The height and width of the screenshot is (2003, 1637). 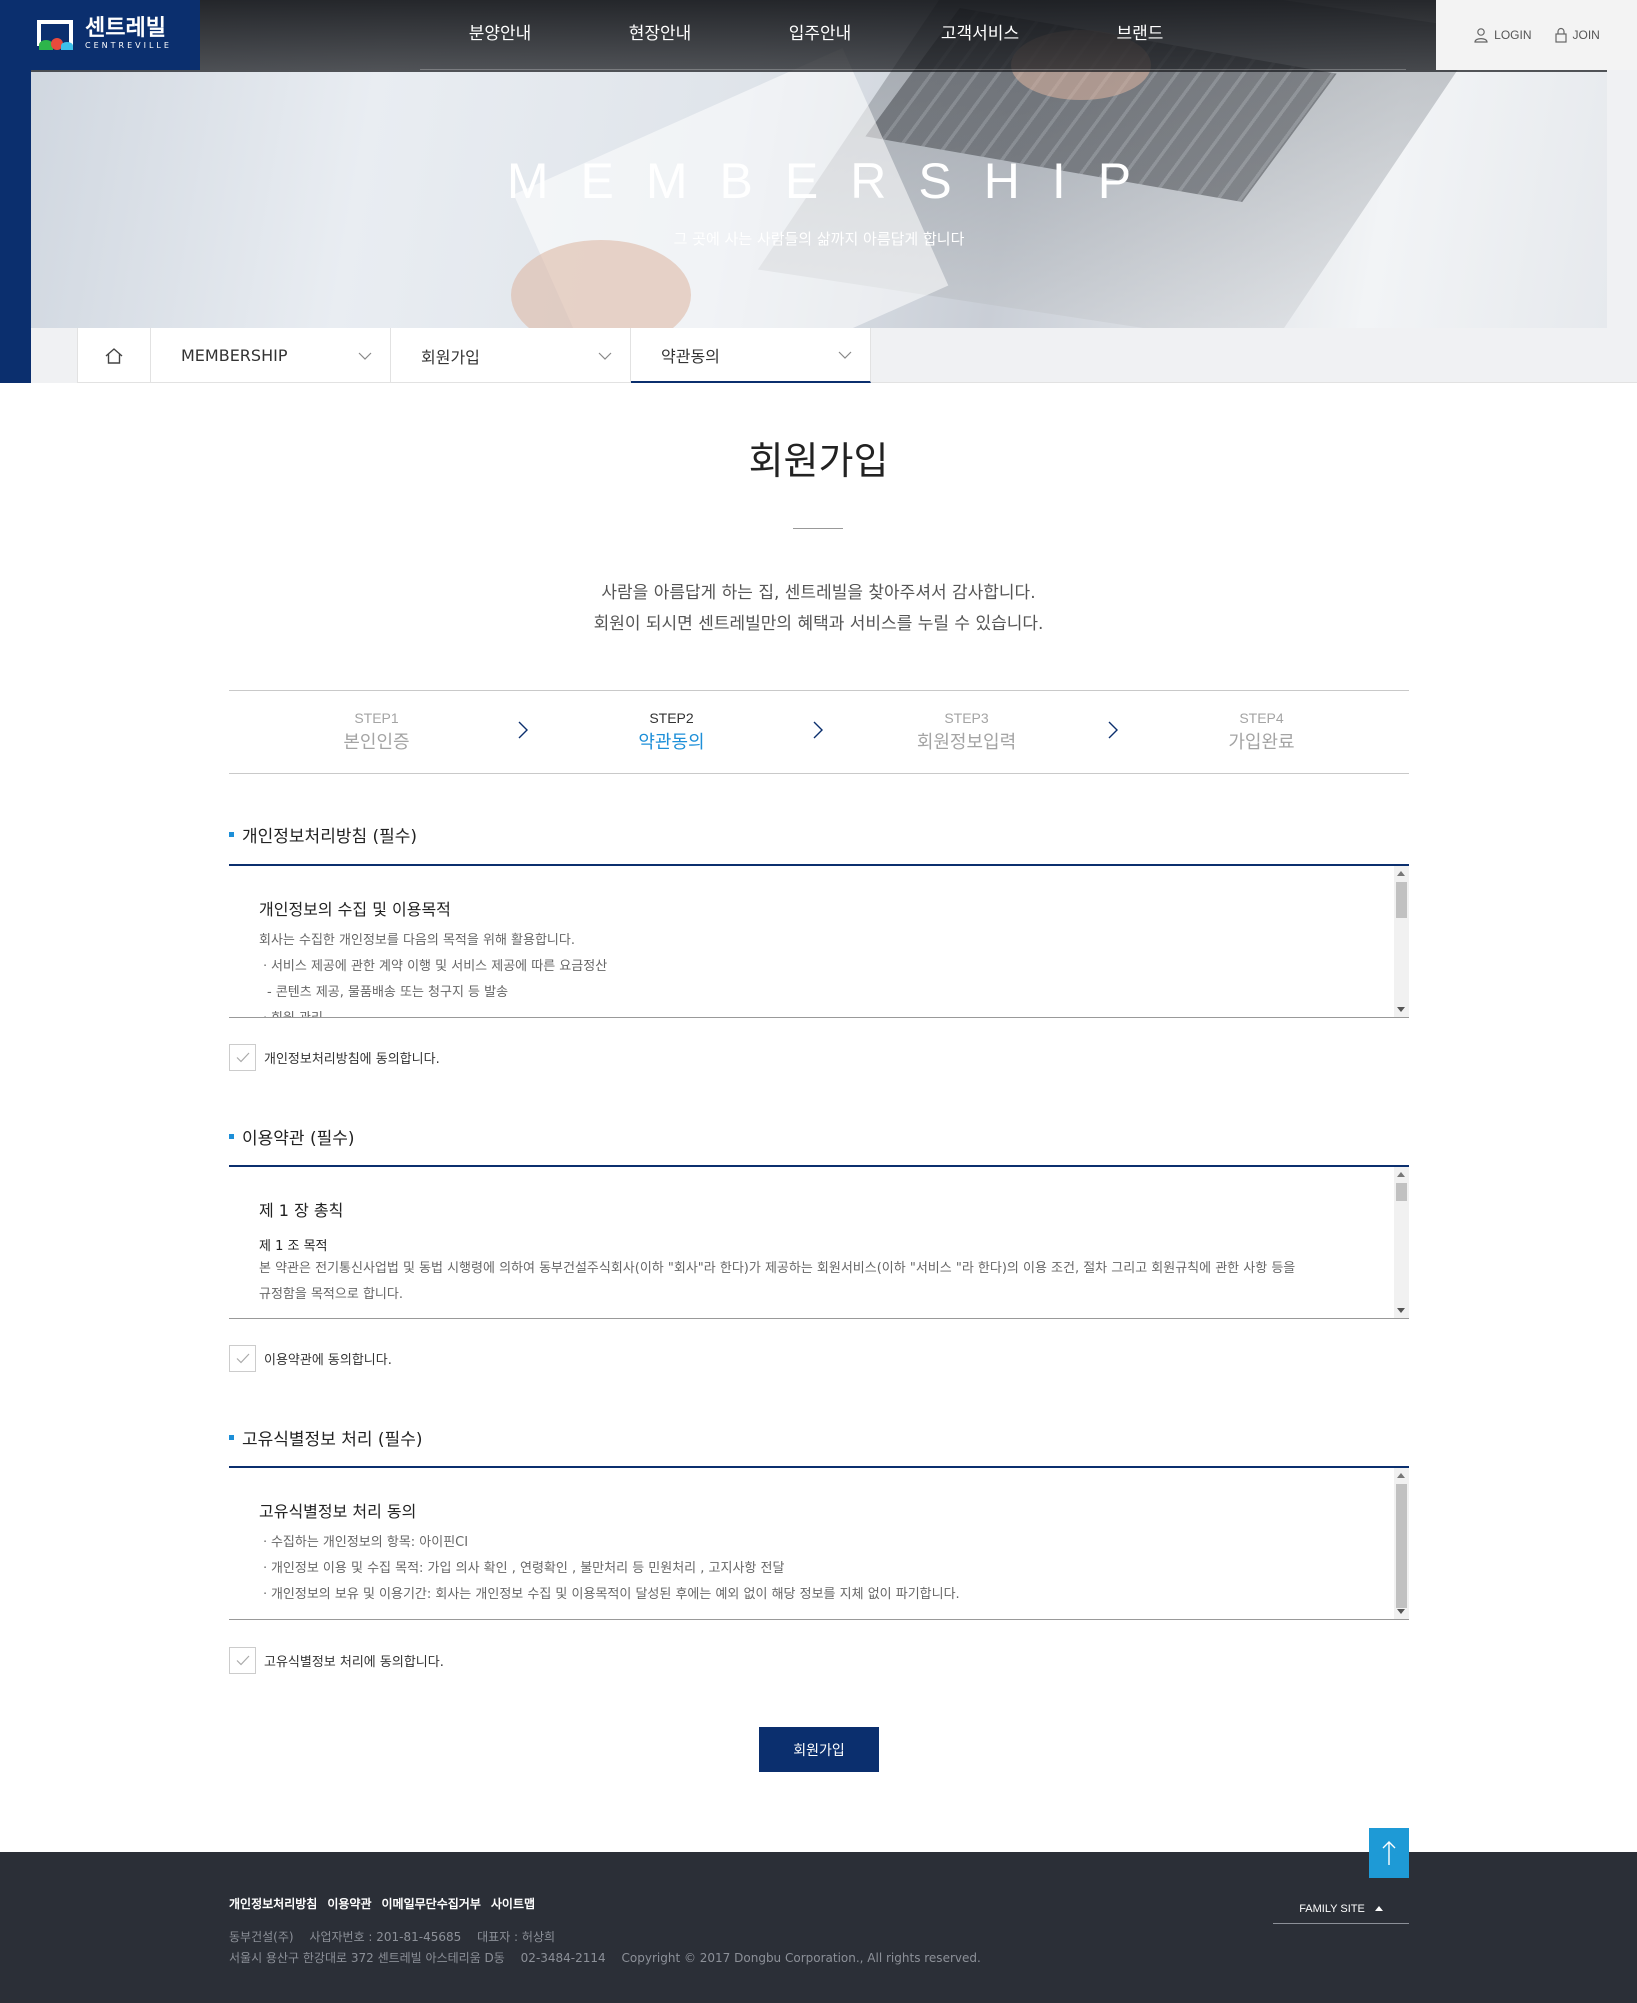 What do you see at coordinates (1378, 1908) in the screenshot?
I see `caret-up-icon` at bounding box center [1378, 1908].